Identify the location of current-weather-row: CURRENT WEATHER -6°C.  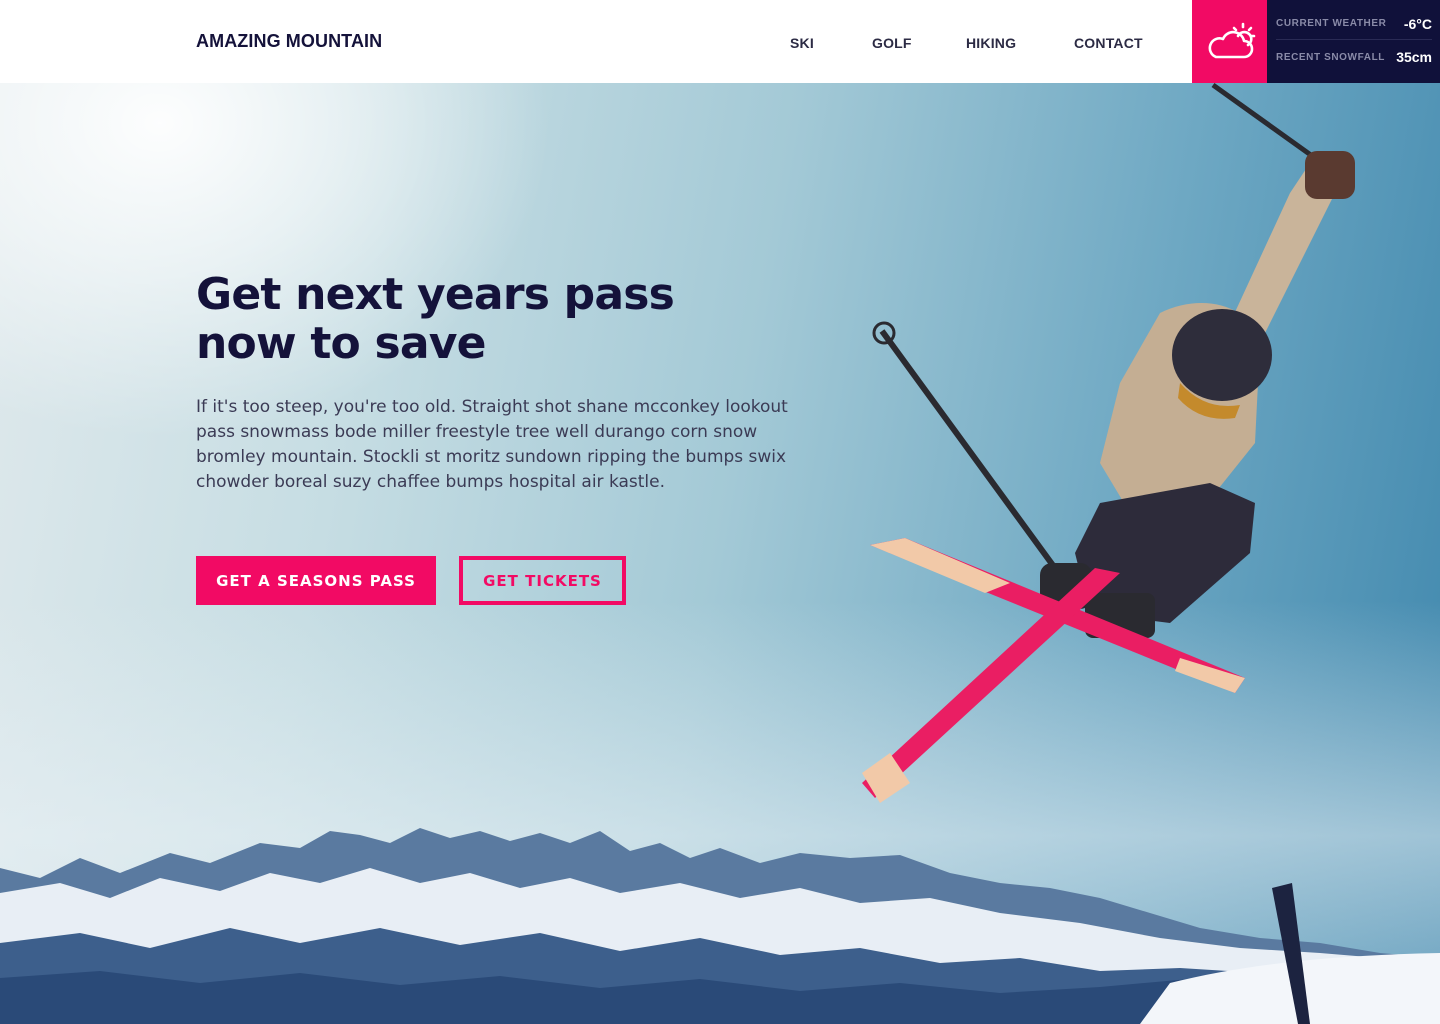
(1354, 24).